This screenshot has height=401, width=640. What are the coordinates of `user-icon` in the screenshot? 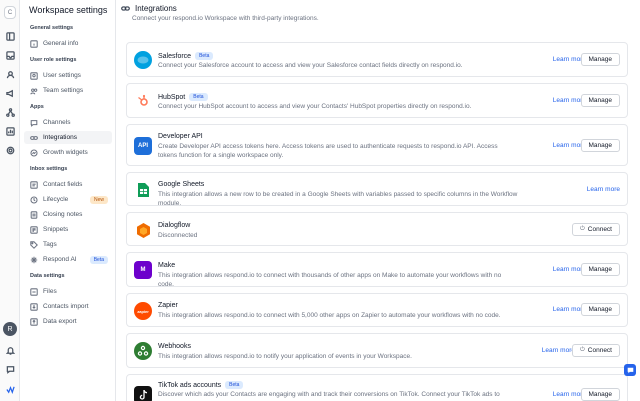 It's located at (34, 75).